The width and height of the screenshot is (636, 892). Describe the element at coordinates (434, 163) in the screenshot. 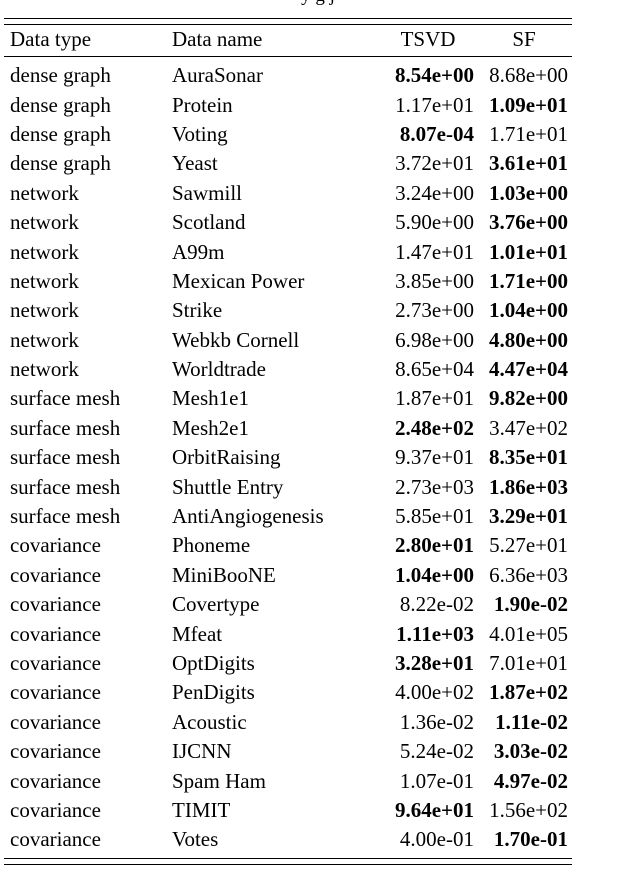

I see `cell-tsvd-value: 3.72e+01` at that location.